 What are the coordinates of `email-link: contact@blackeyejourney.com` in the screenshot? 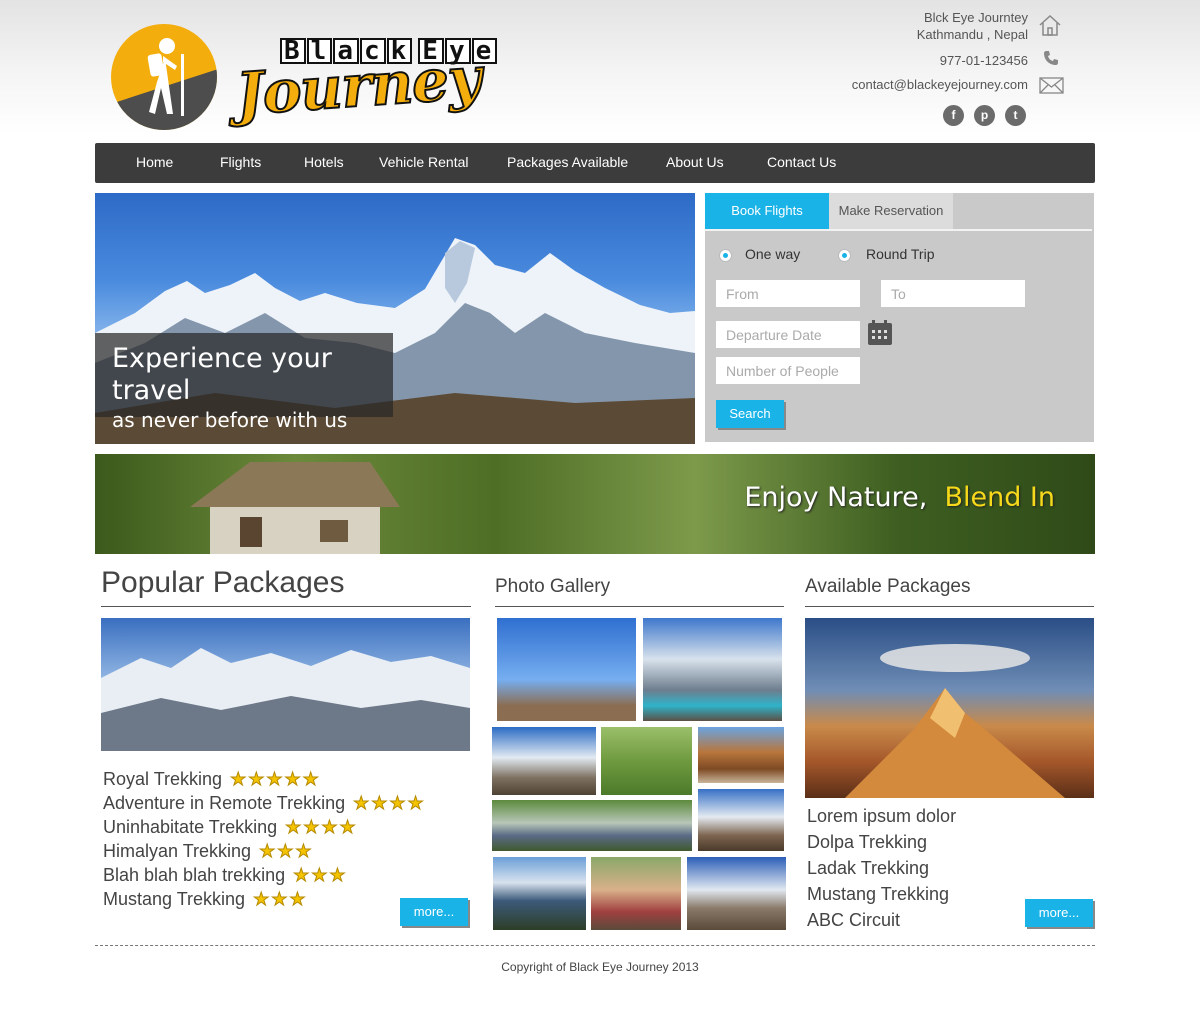 It's located at (940, 85).